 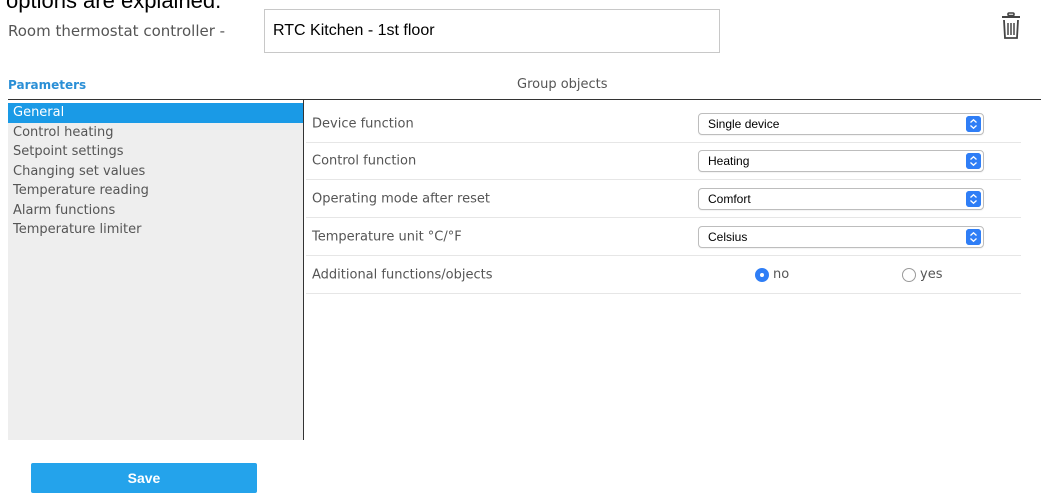 I want to click on control-function-value: Heating, so click(x=729, y=160).